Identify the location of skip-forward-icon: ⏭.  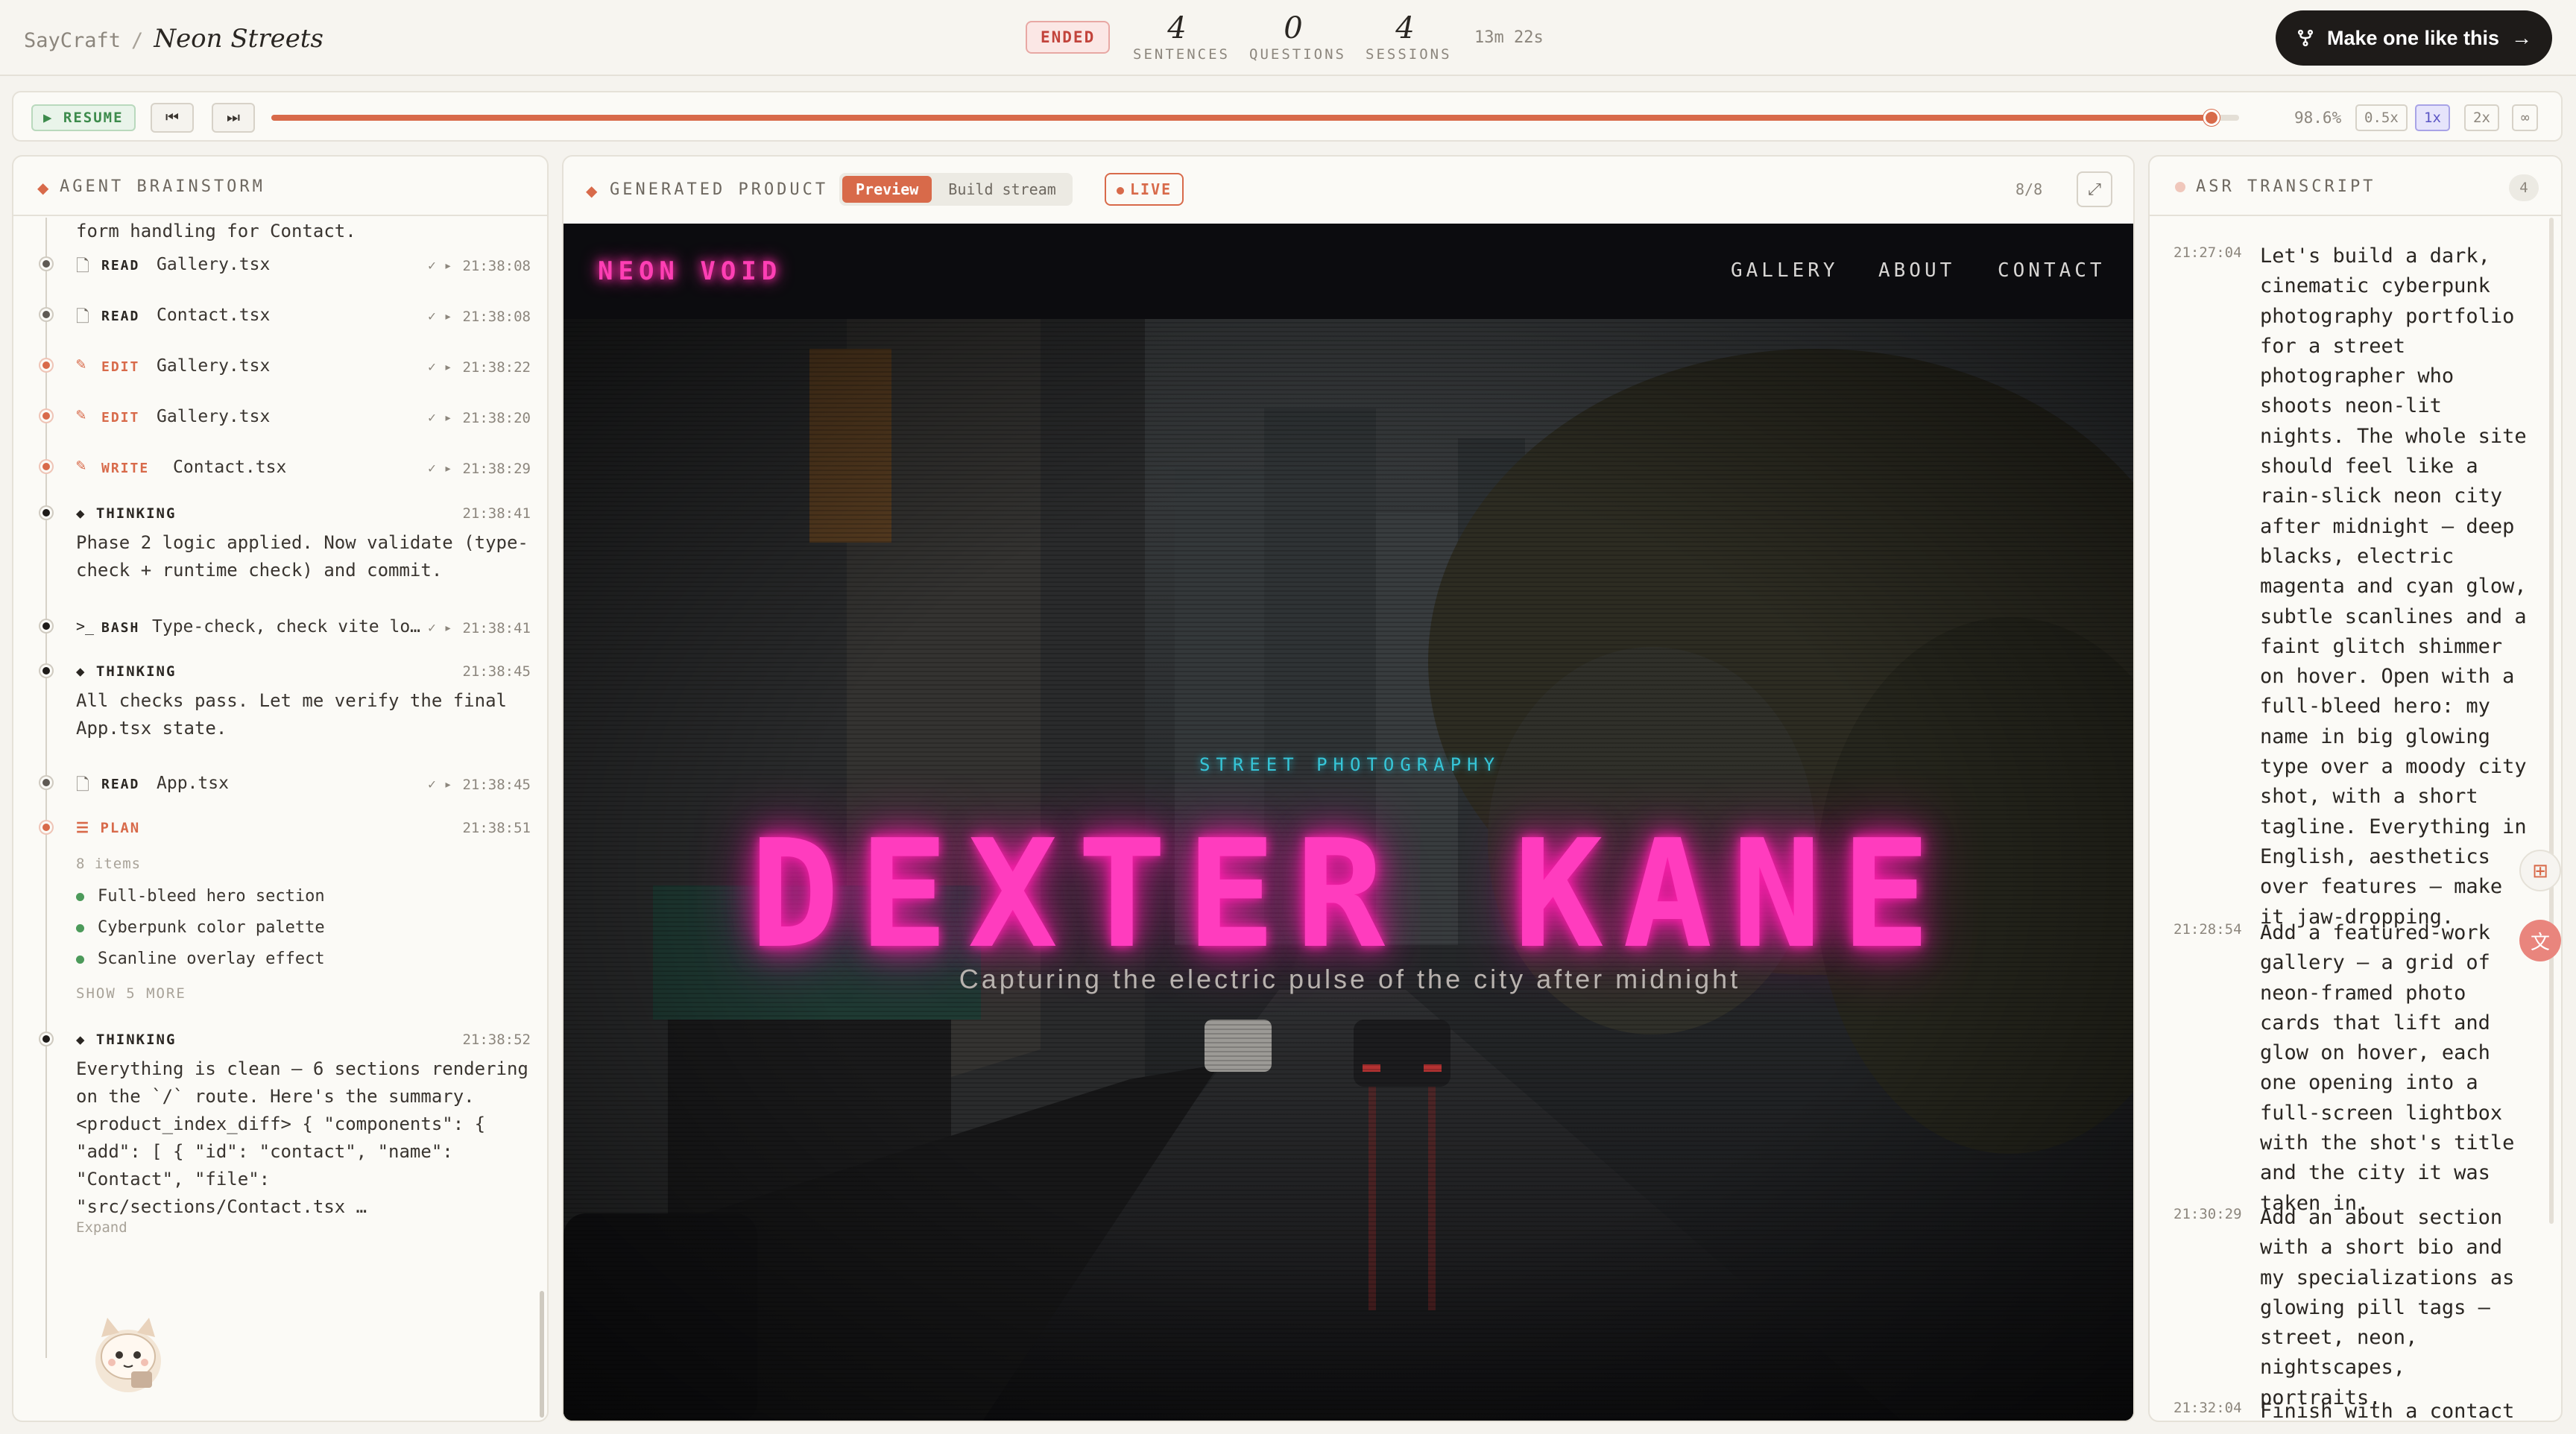
(233, 117).